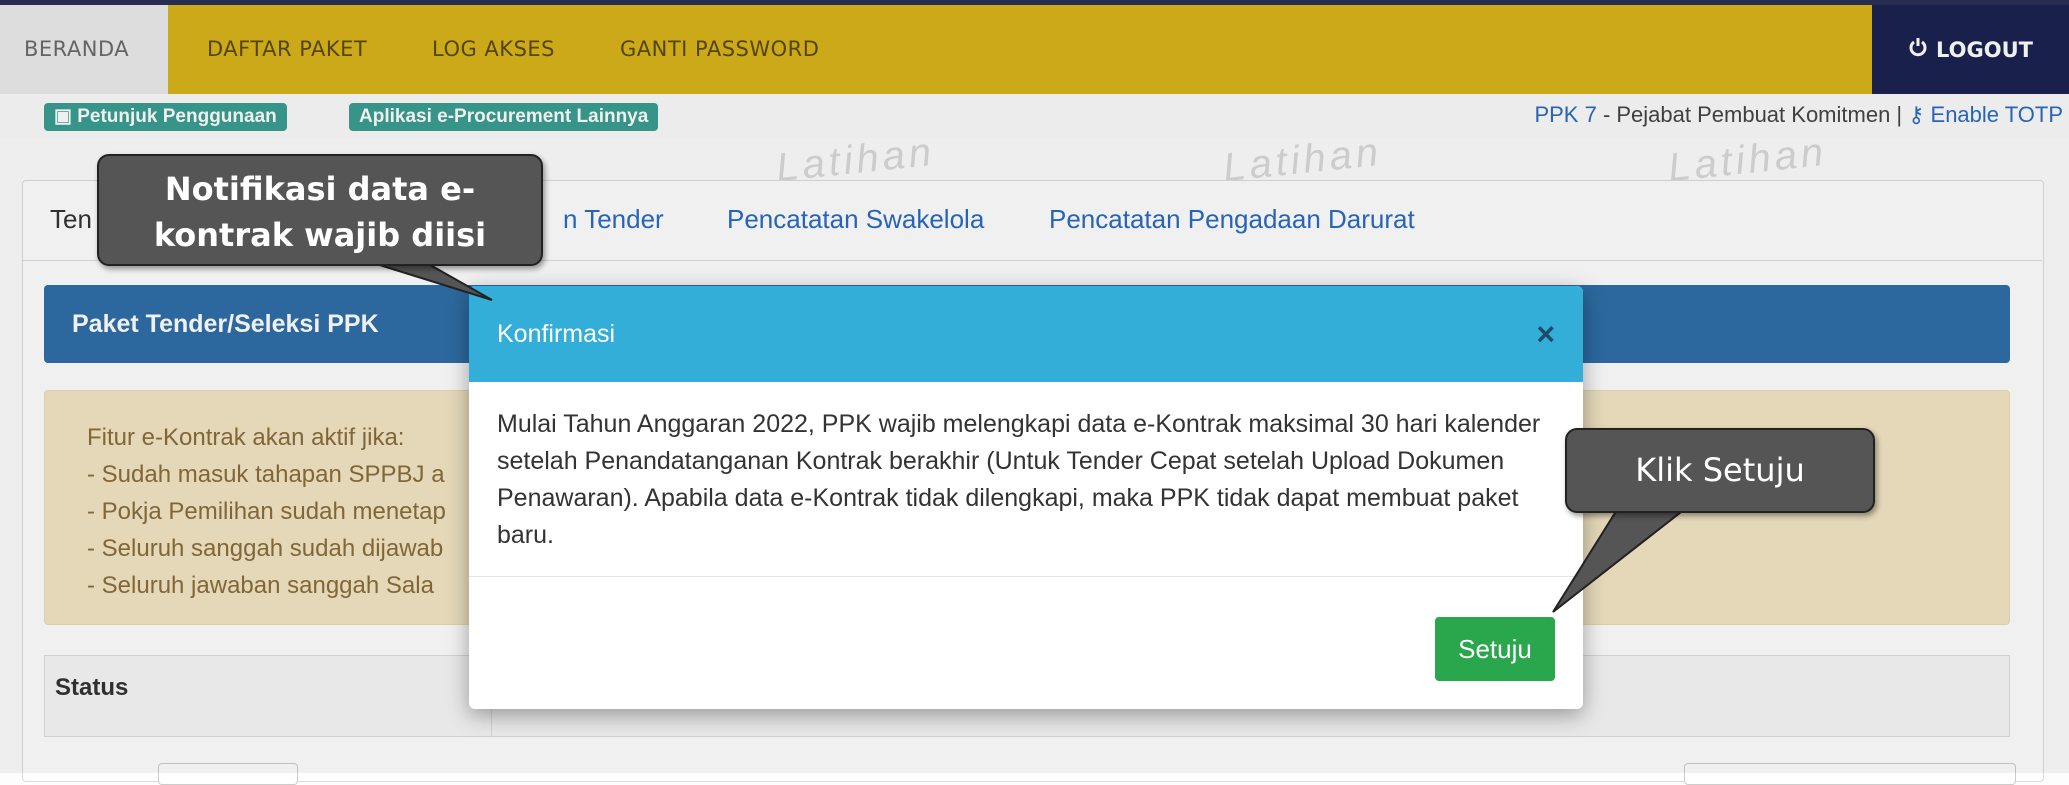 This screenshot has width=2069, height=785. What do you see at coordinates (1720, 470) in the screenshot?
I see `click-agree-callout: Klik Setuju` at bounding box center [1720, 470].